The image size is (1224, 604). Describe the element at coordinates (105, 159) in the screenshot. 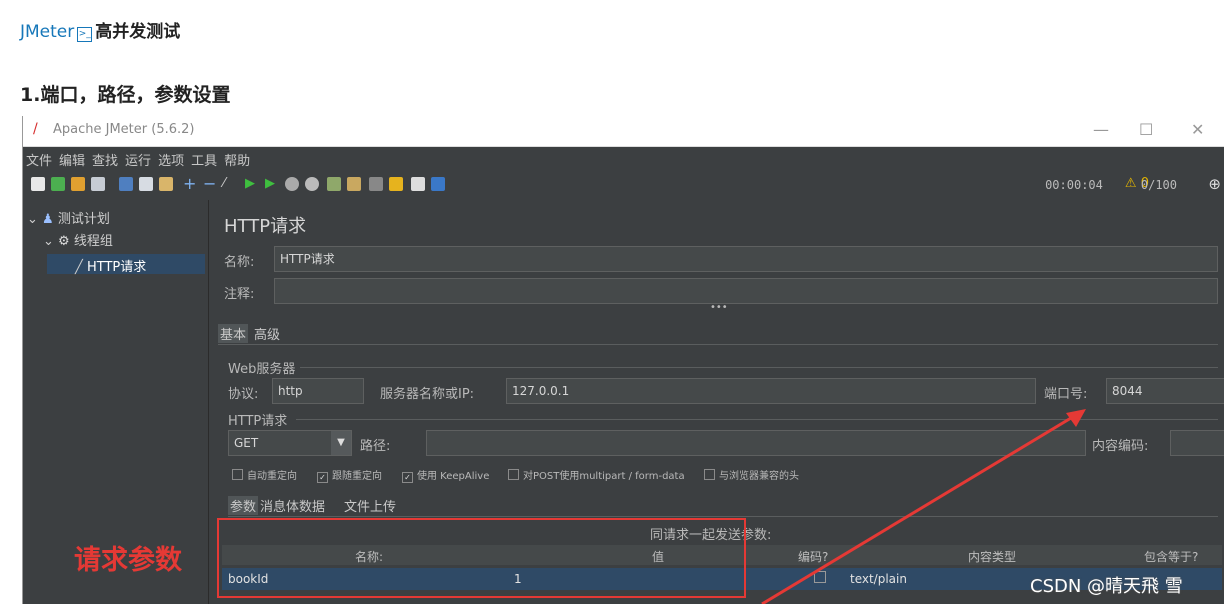

I see `menu-search: 查找` at that location.